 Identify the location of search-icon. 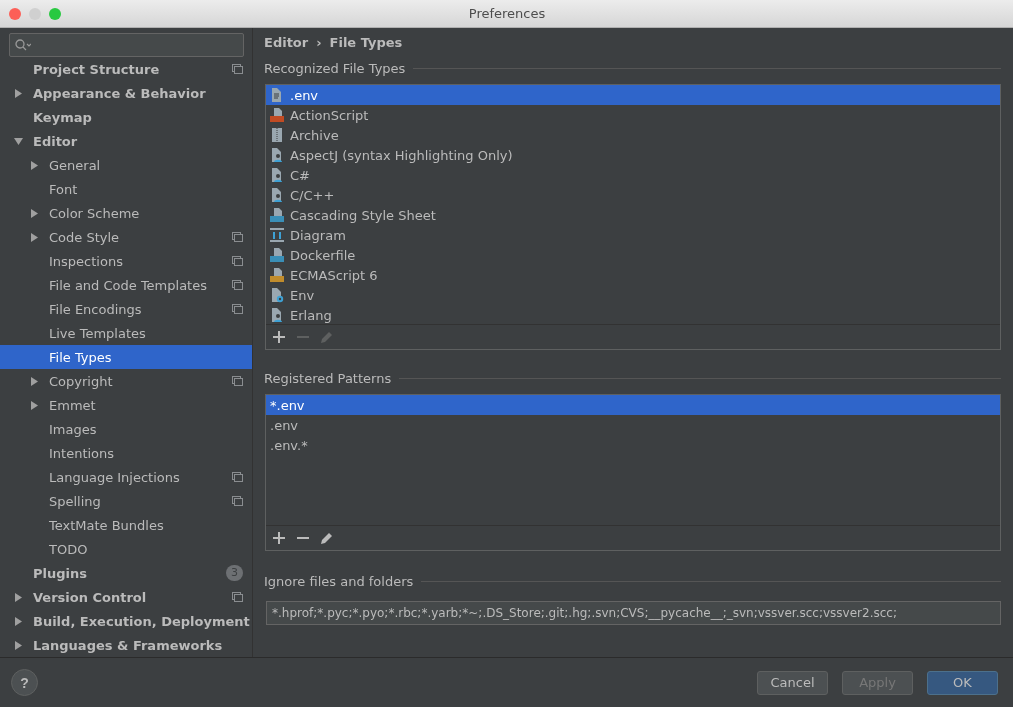
(23, 45).